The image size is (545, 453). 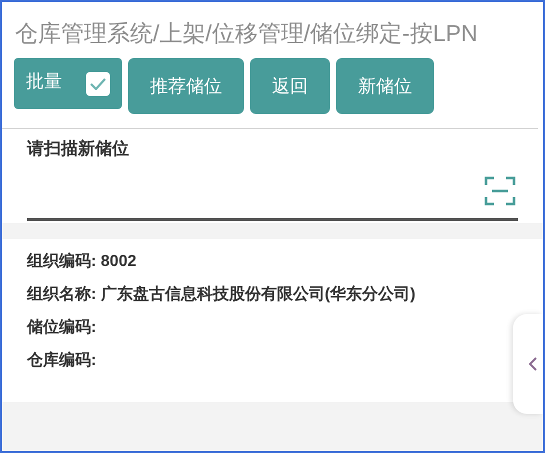 I want to click on batch-label: 批量, so click(x=44, y=81).